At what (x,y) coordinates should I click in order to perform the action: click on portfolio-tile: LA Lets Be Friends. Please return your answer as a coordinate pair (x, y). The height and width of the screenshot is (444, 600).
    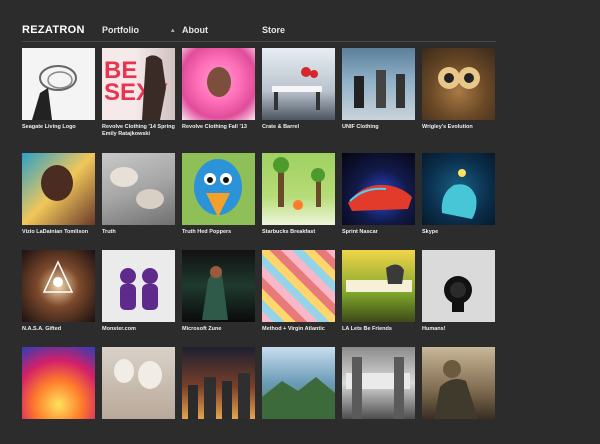
    Looking at the image, I should click on (378, 291).